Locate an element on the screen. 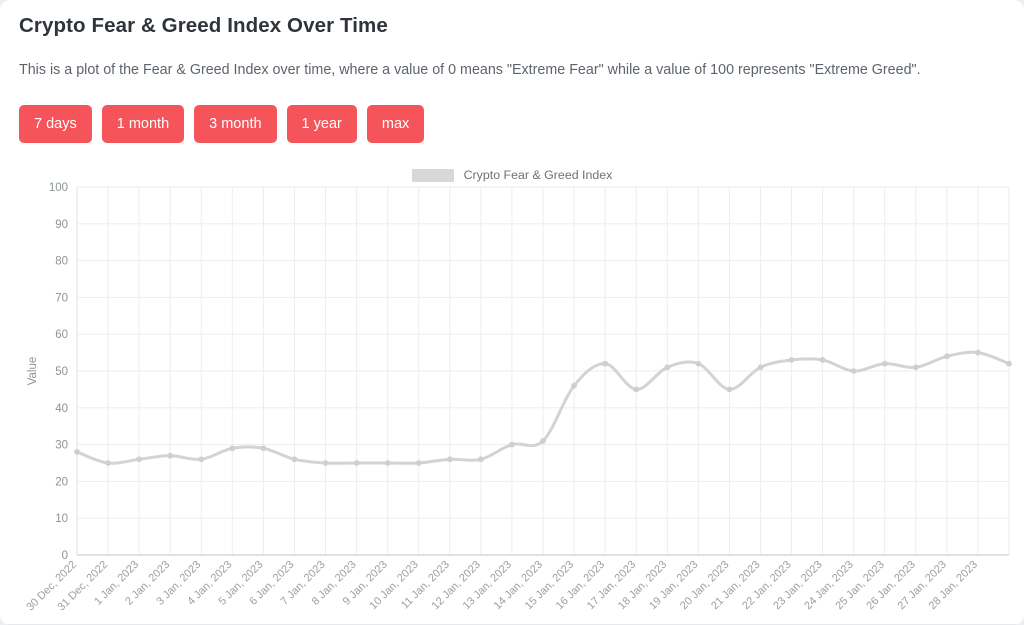 This screenshot has width=1024, height=625. svg-text: 70 is located at coordinates (61, 298).